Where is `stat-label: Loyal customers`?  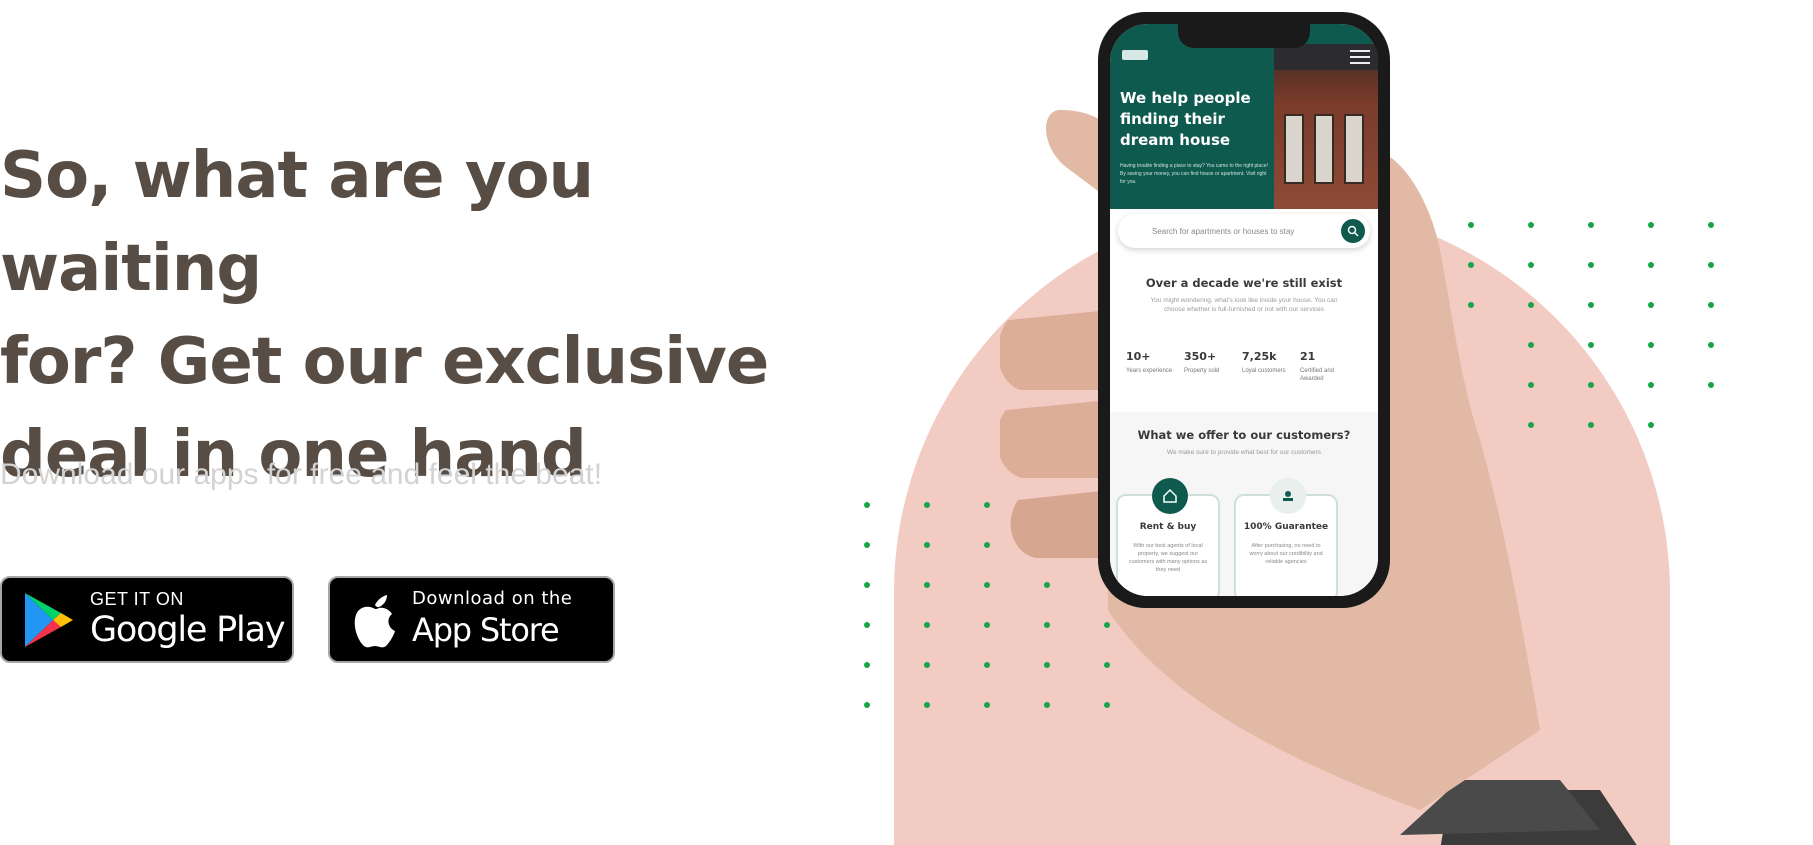 stat-label: Loyal customers is located at coordinates (1264, 371).